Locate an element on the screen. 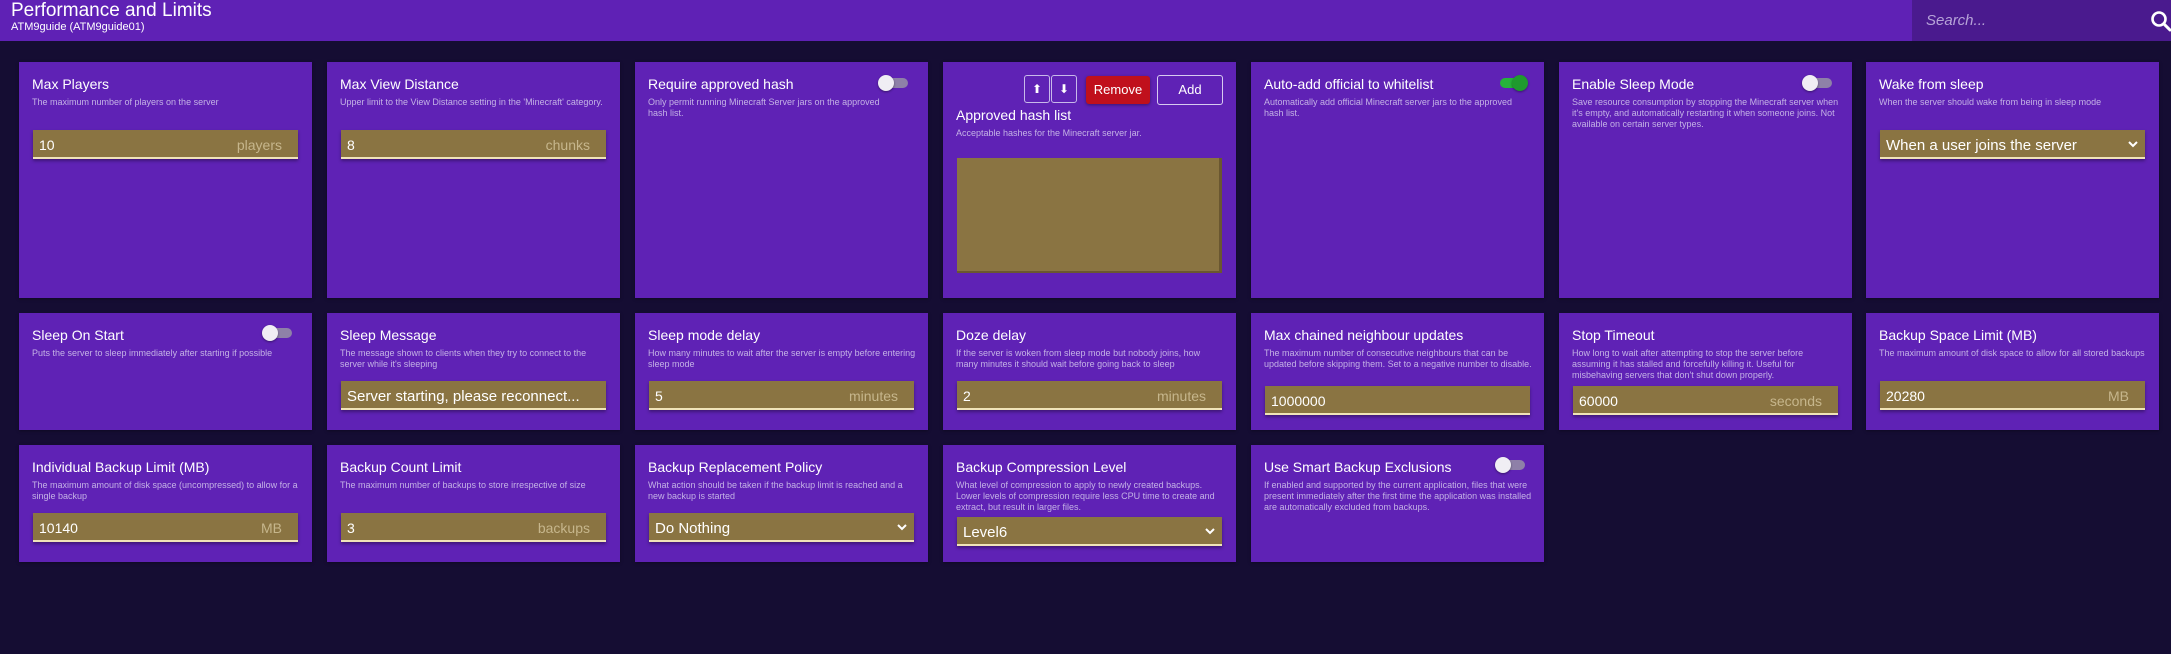 The width and height of the screenshot is (2171, 654). instance-subtitle: ATM9guide (ATM9guide01) is located at coordinates (78, 27).